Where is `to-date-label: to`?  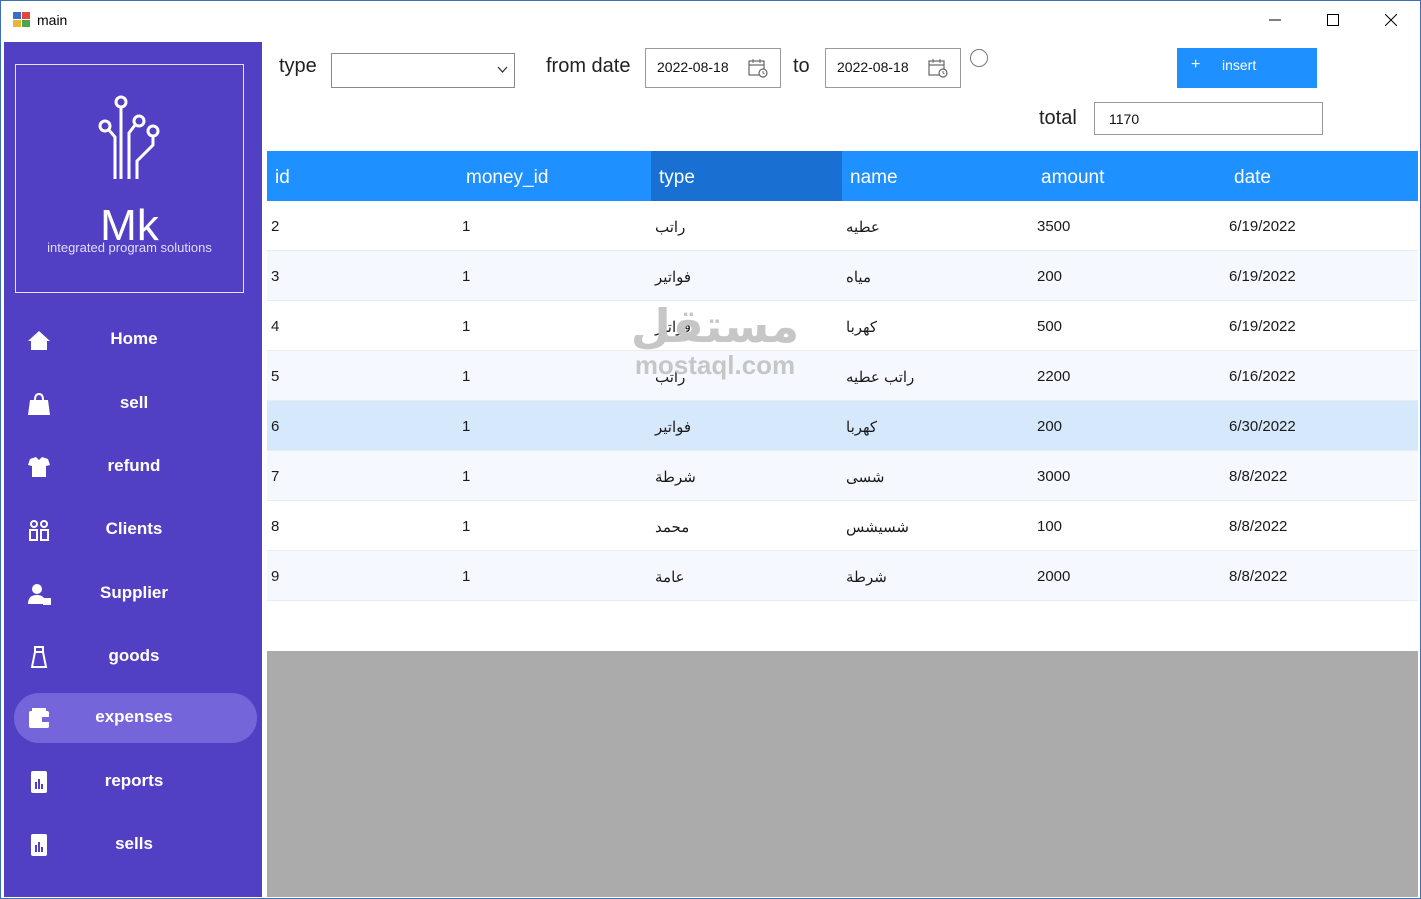
to-date-label: to is located at coordinates (801, 66).